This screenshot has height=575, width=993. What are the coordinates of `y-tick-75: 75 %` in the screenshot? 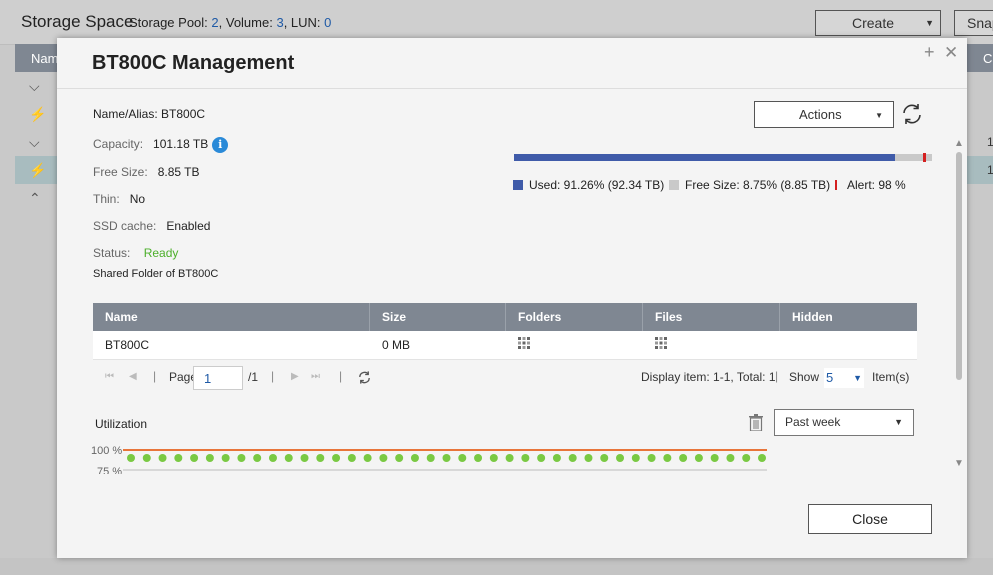 It's located at (109, 470).